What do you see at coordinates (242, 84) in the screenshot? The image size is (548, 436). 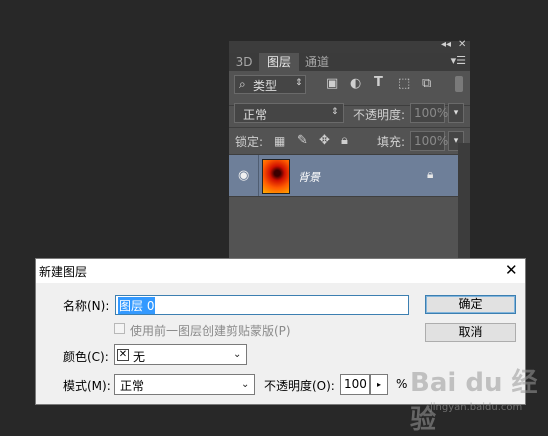 I see `search-icon: ⌕` at bounding box center [242, 84].